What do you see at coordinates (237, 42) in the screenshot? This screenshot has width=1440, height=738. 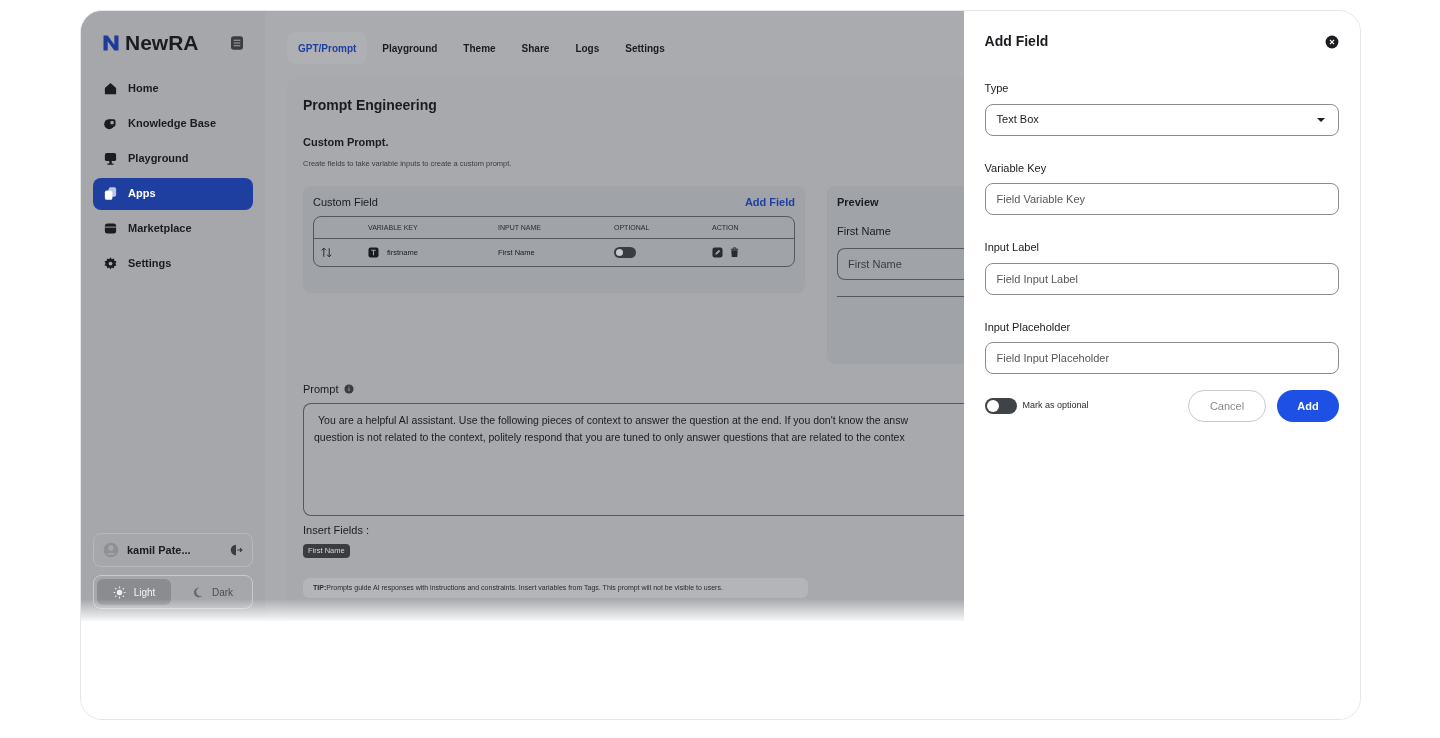 I see `menu-icon` at bounding box center [237, 42].